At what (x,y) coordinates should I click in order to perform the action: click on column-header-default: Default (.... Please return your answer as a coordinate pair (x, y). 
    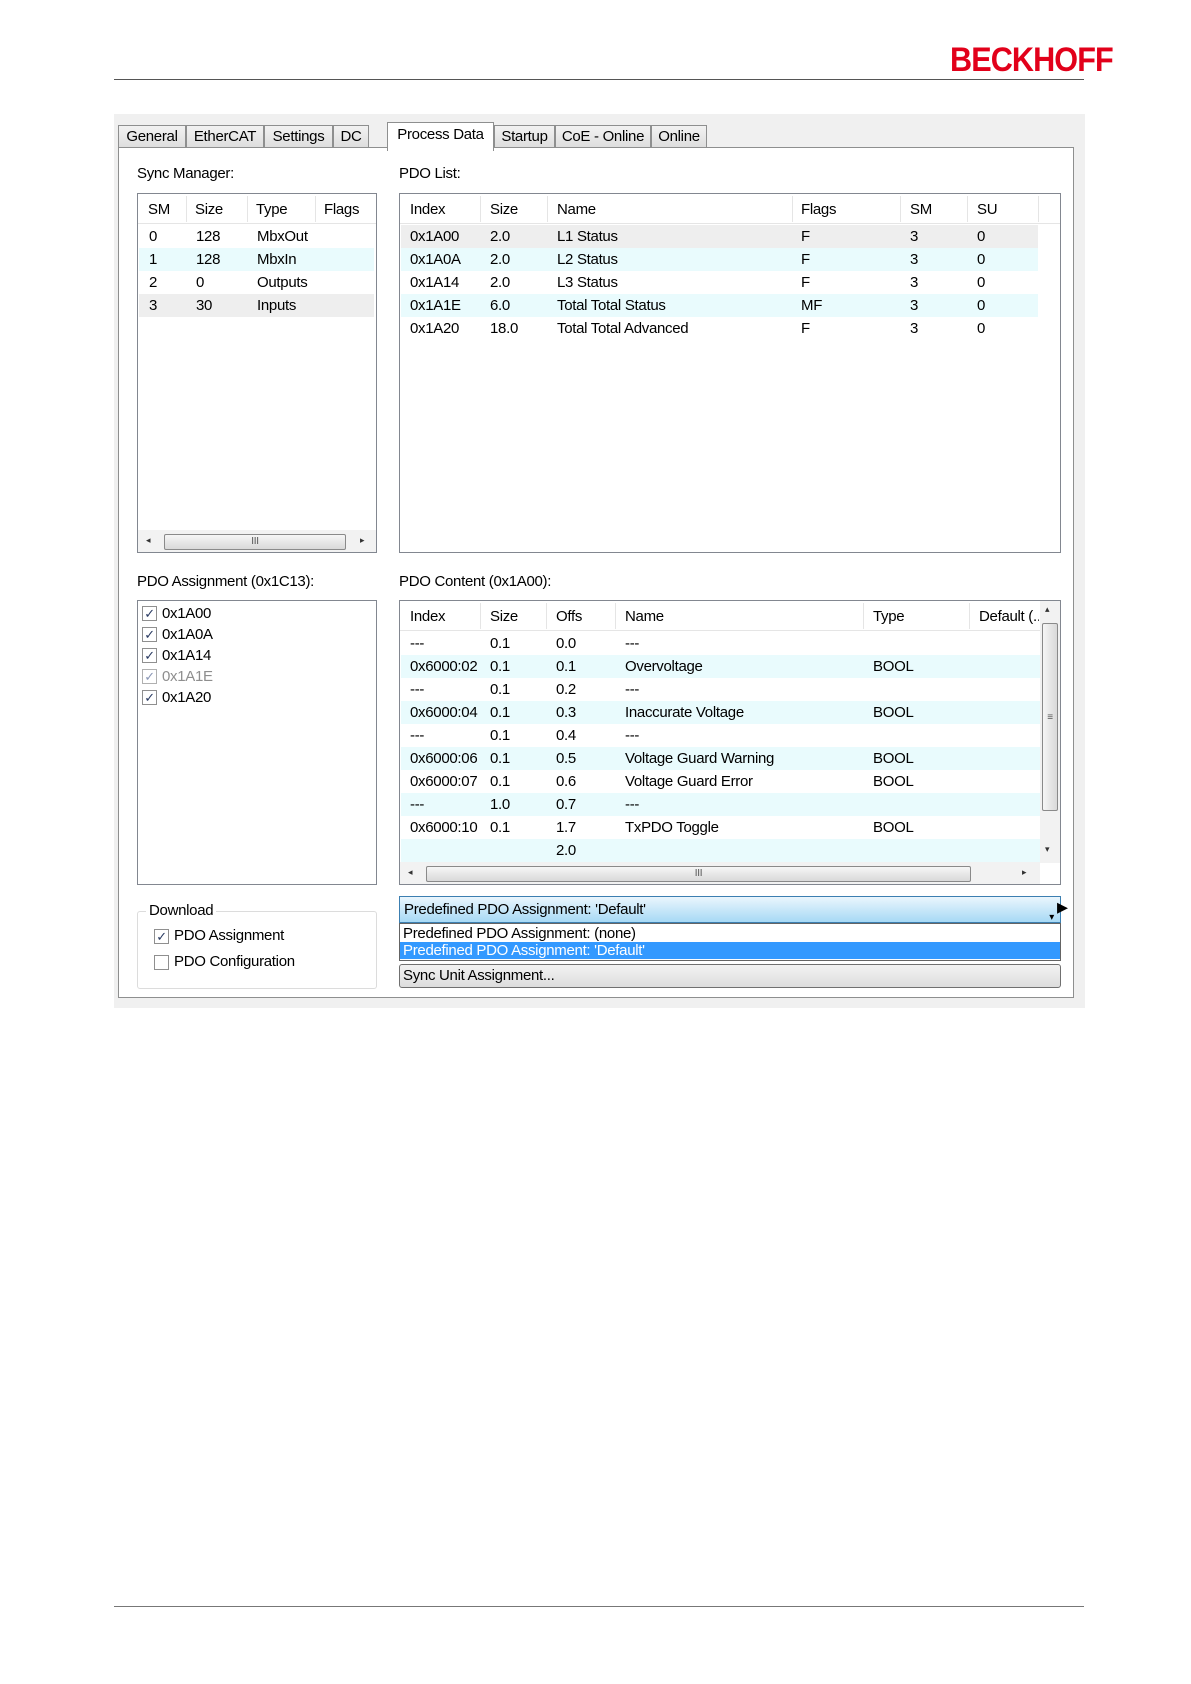
    Looking at the image, I should click on (1009, 616).